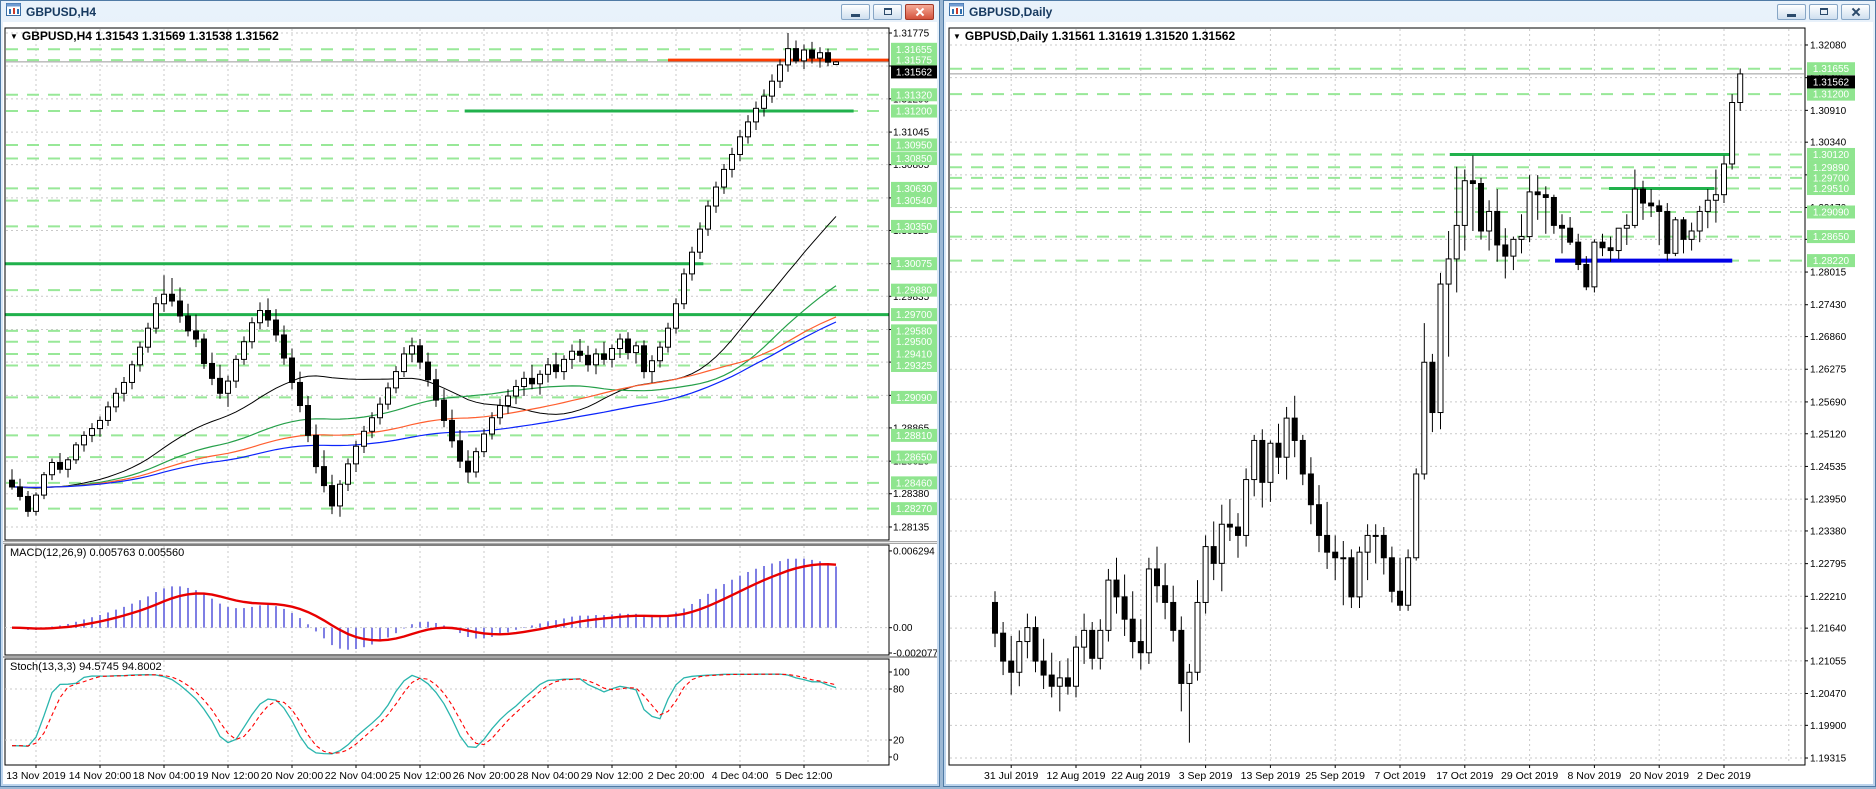 This screenshot has height=789, width=1876. Describe the element at coordinates (61, 11) in the screenshot. I see `window-title-h4: GBPUSD,H4` at that location.